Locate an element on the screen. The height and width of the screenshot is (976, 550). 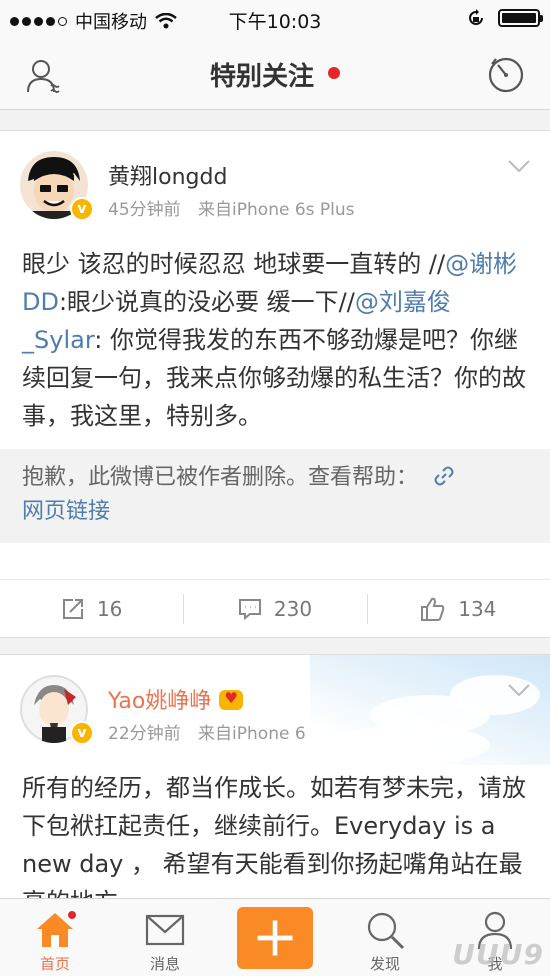
plus-icon is located at coordinates (275, 938).